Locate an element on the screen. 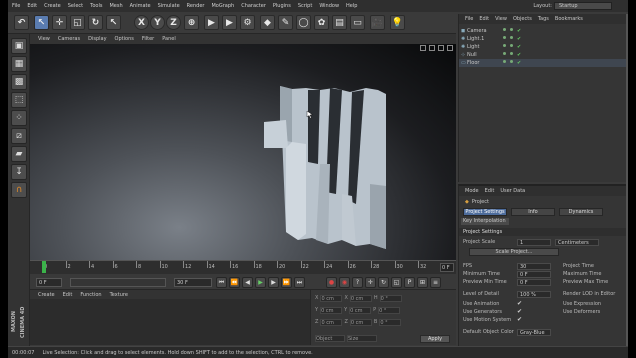  menu-item-help: Help is located at coordinates (351, 6).